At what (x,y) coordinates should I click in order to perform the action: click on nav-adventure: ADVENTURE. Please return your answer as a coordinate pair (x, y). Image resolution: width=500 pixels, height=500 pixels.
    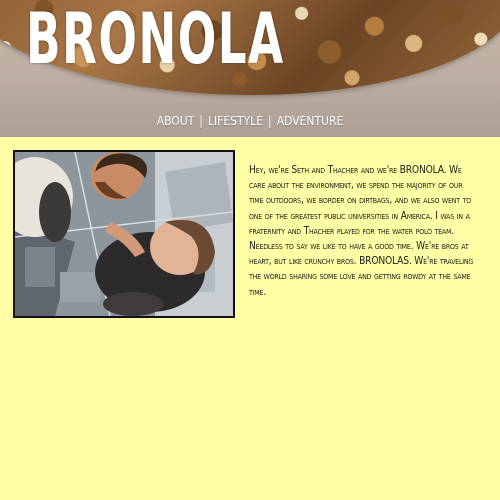
    Looking at the image, I should click on (310, 121).